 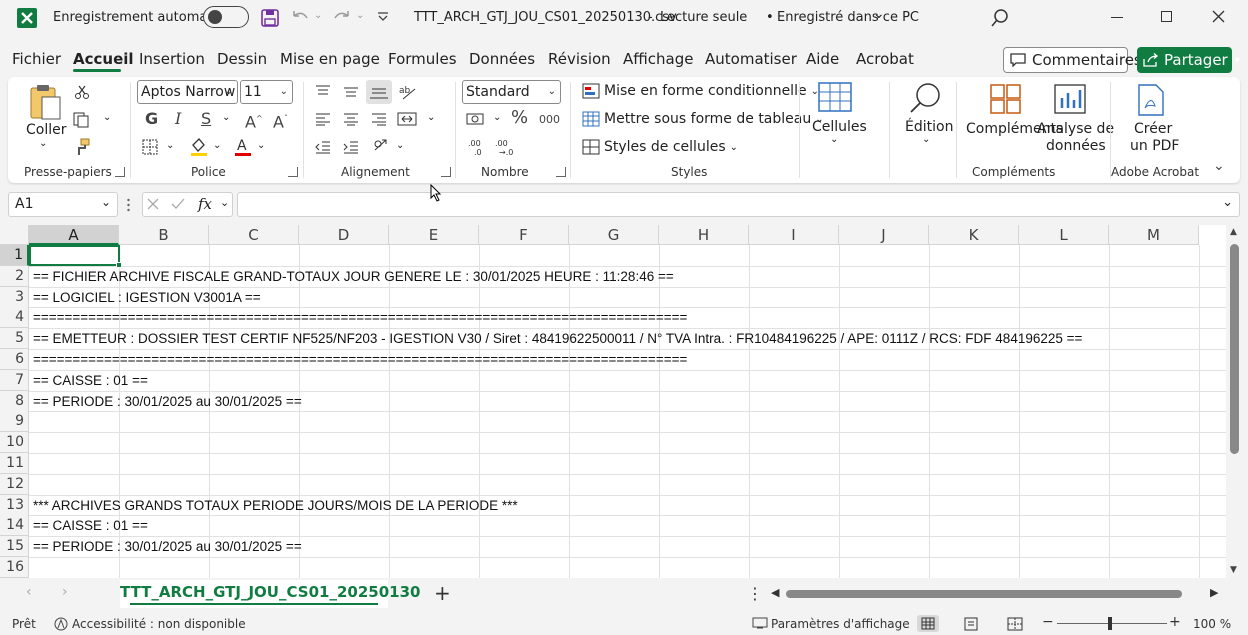 What do you see at coordinates (1076, 146) in the screenshot?
I see `data-analysis-label-line2: données` at bounding box center [1076, 146].